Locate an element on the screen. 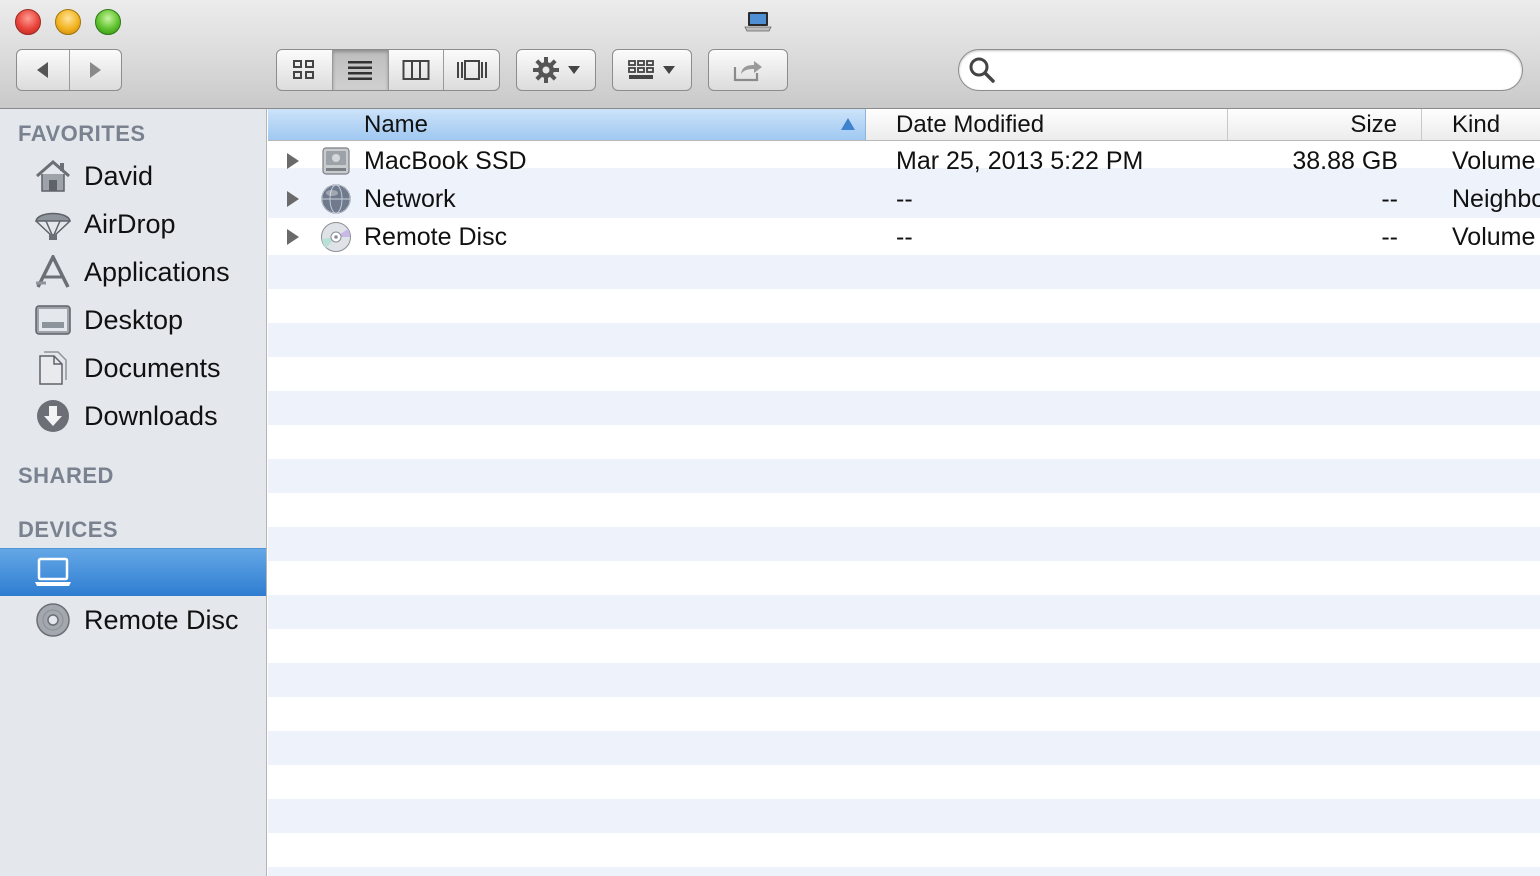 This screenshot has width=1540, height=876. file-name: MacBook SSD is located at coordinates (445, 161).